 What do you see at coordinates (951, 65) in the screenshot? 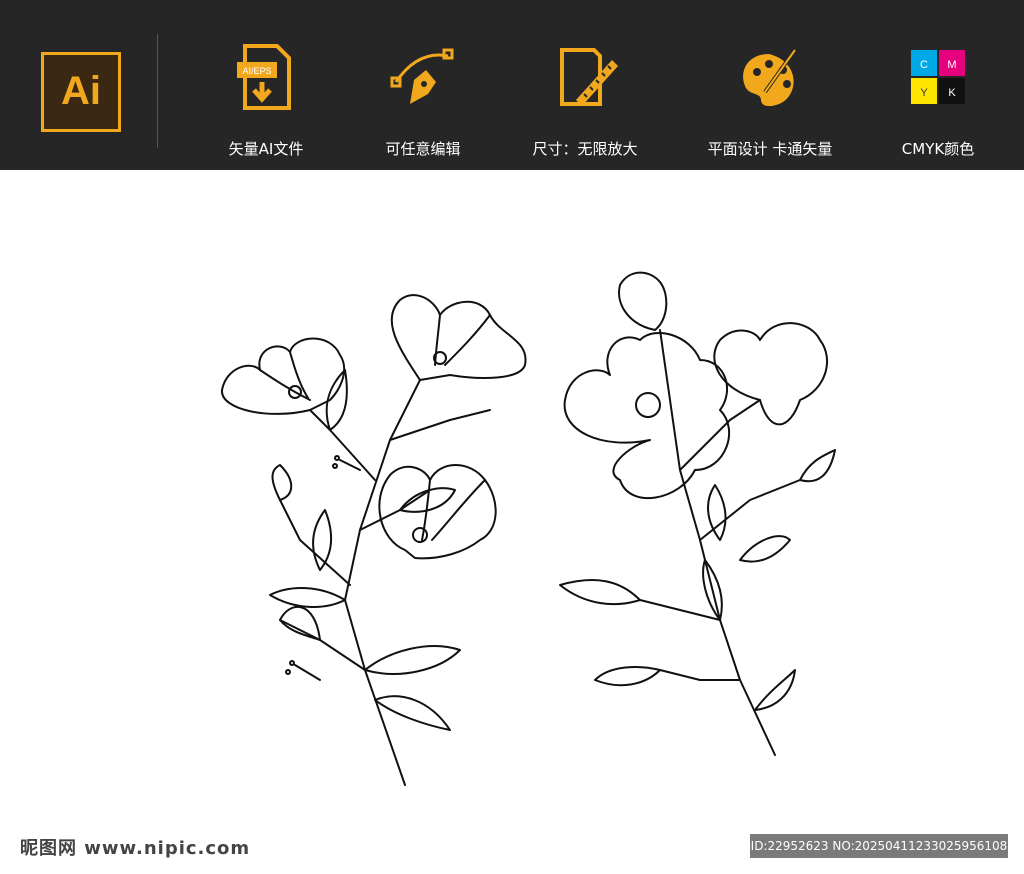
I see `svg-text: M` at bounding box center [951, 65].